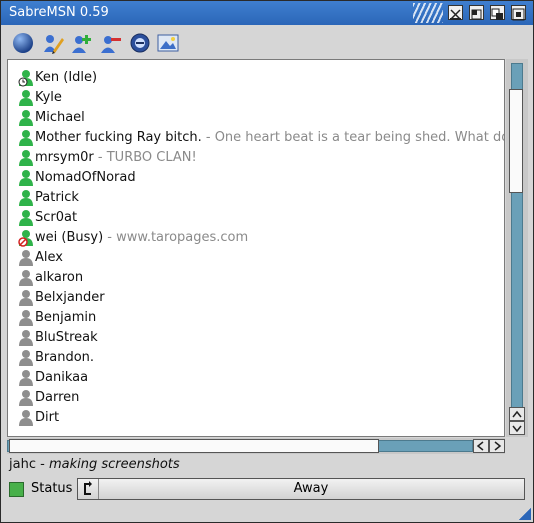 The image size is (534, 523). I want to click on contact-row: Danikaa, so click(256, 378).